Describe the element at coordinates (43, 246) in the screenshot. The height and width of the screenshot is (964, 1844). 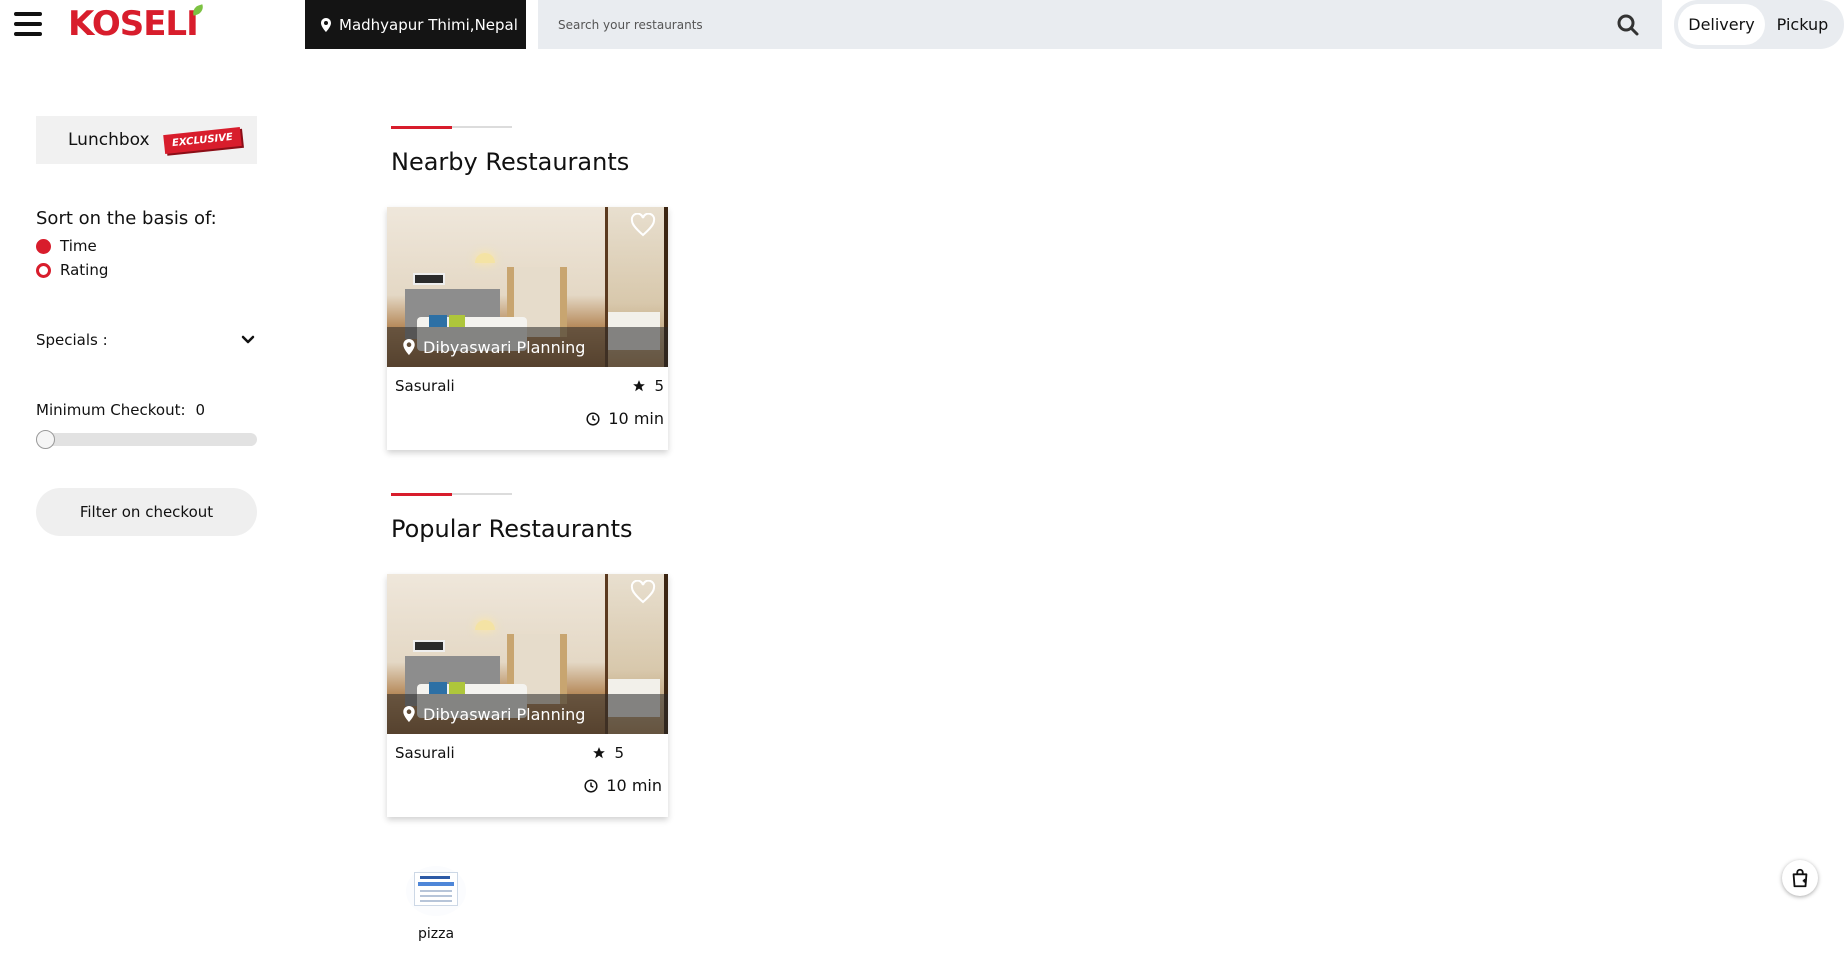
I see `radio-checked-icon` at that location.